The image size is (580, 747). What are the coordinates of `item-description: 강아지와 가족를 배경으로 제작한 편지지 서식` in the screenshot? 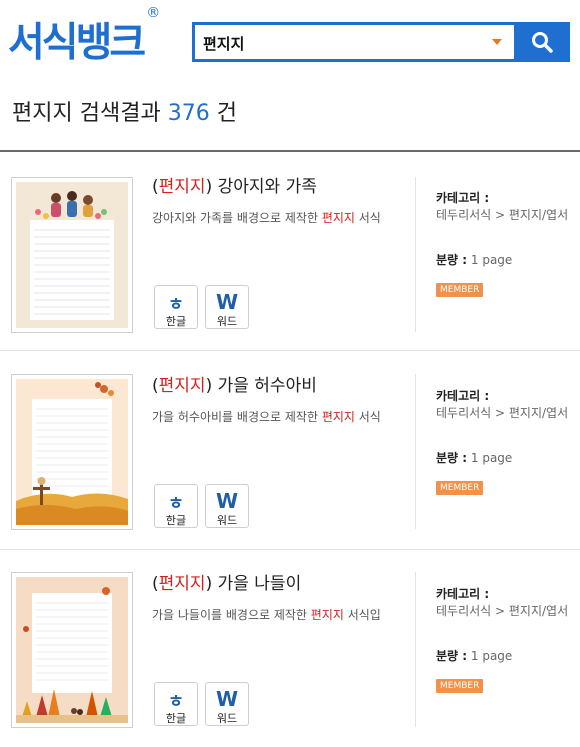 It's located at (266, 218).